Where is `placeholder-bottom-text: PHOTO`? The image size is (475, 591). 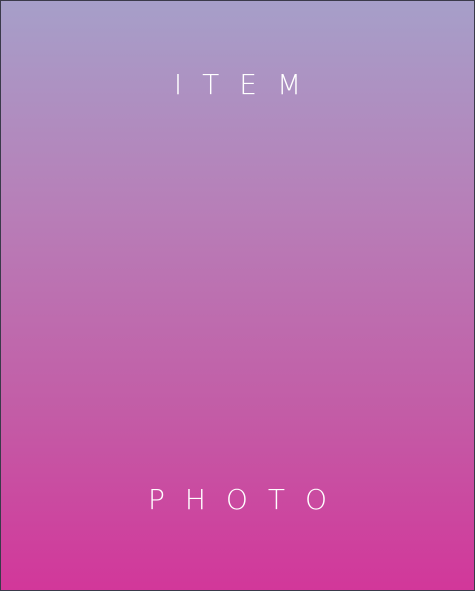
placeholder-bottom-text: PHOTO is located at coordinates (247, 499).